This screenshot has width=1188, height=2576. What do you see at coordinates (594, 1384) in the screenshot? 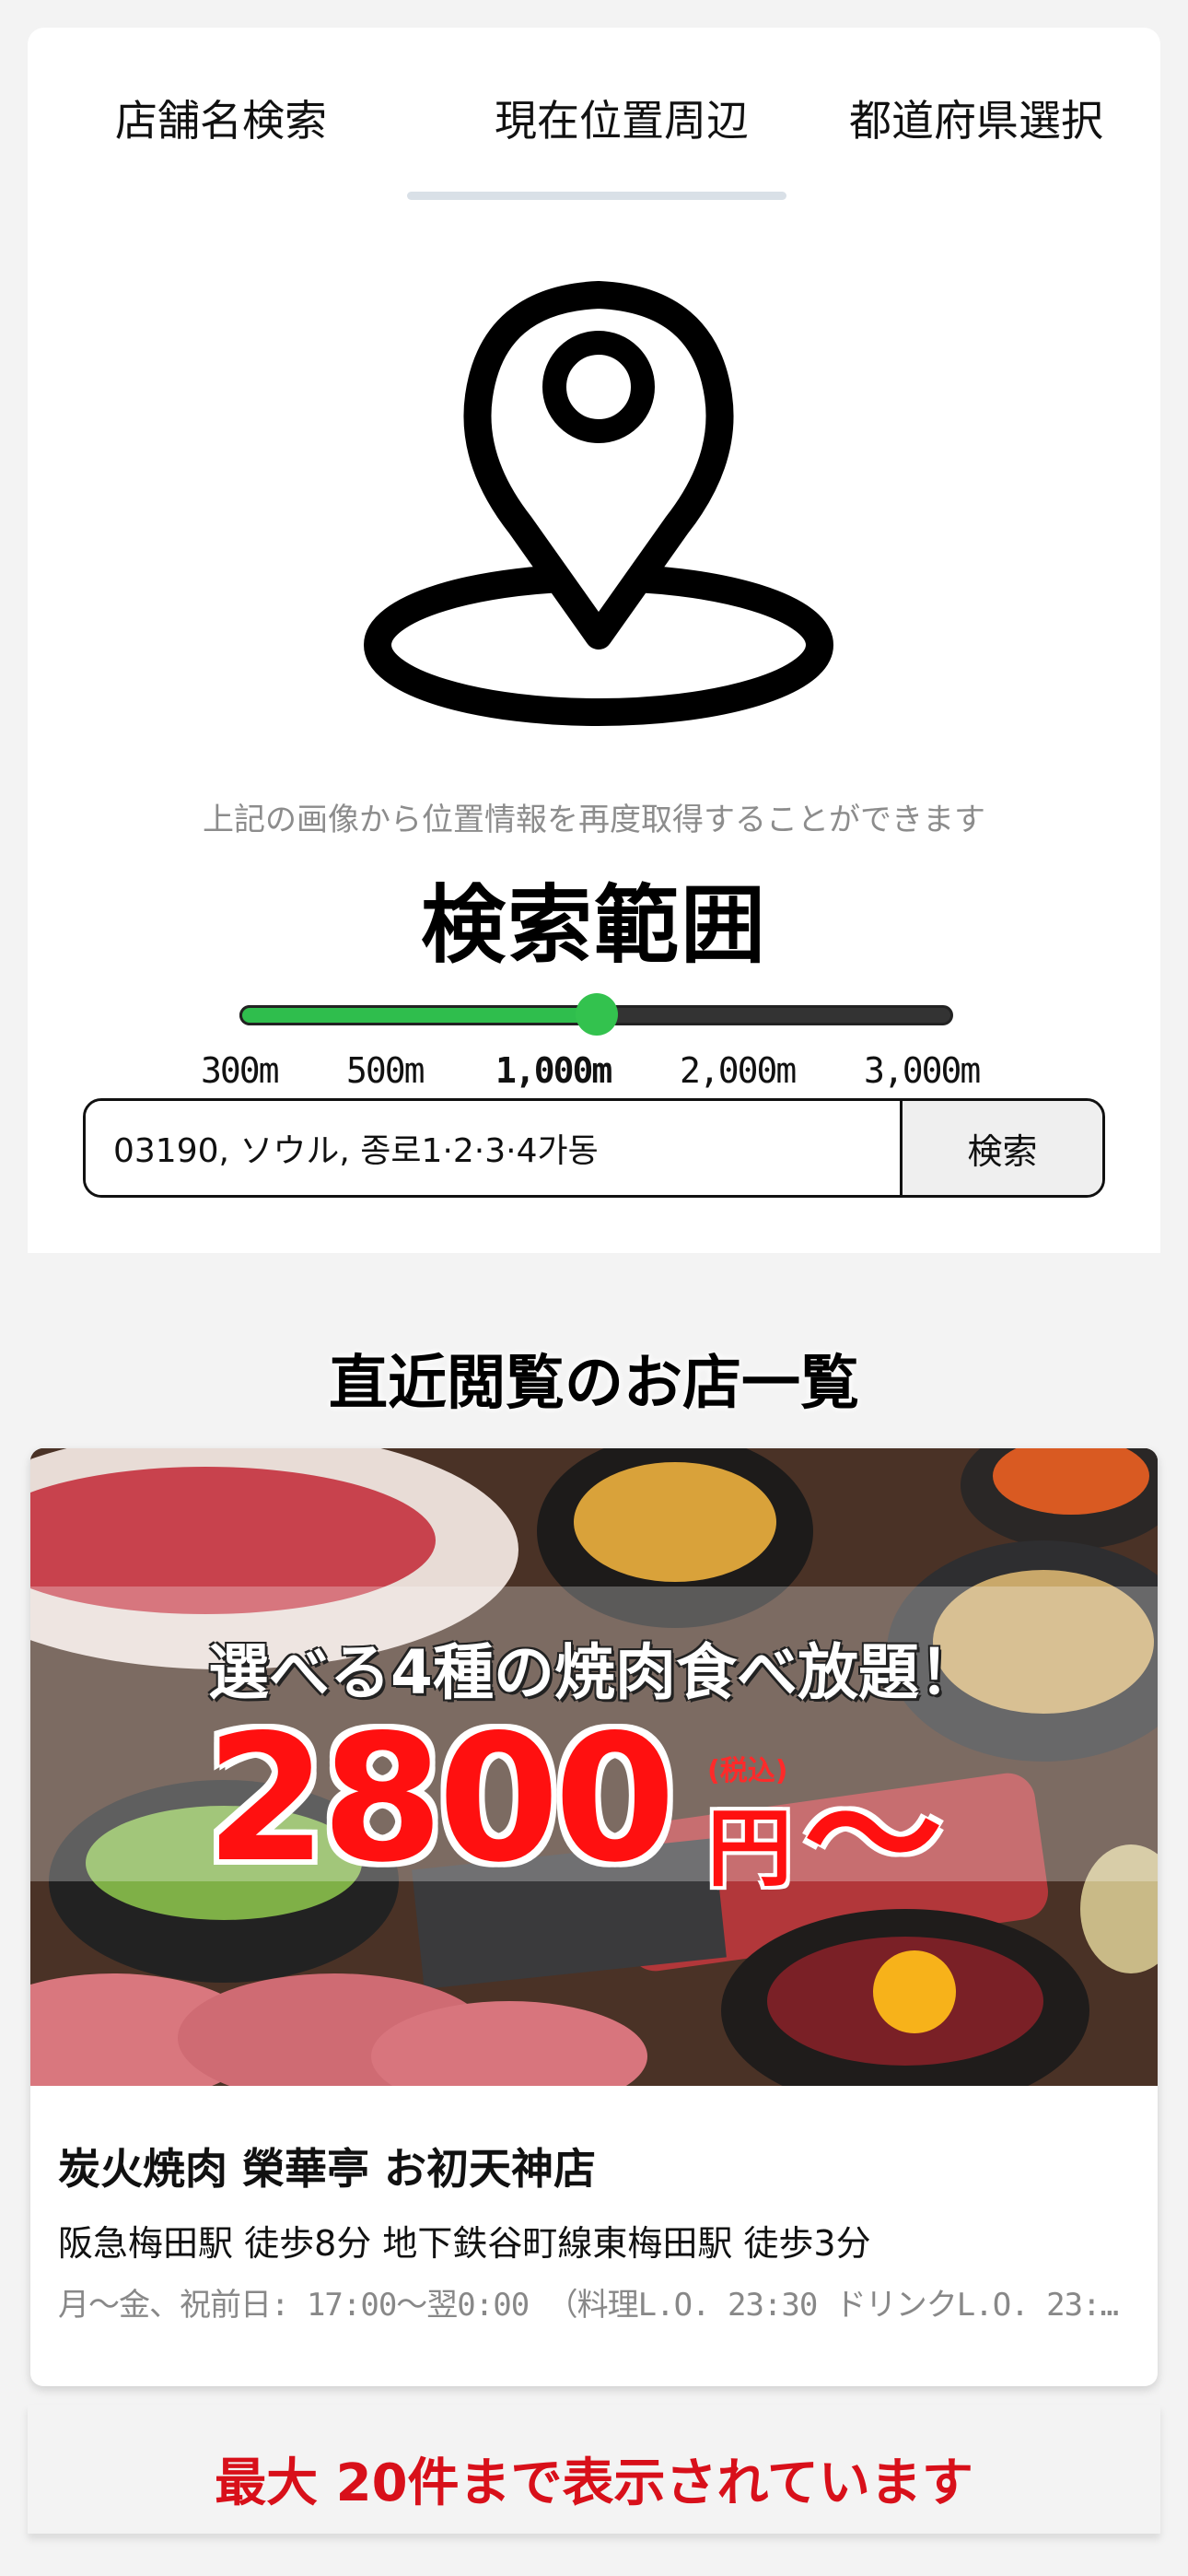
I see `recent-shops-title: 直近閲覧のお店一覧` at bounding box center [594, 1384].